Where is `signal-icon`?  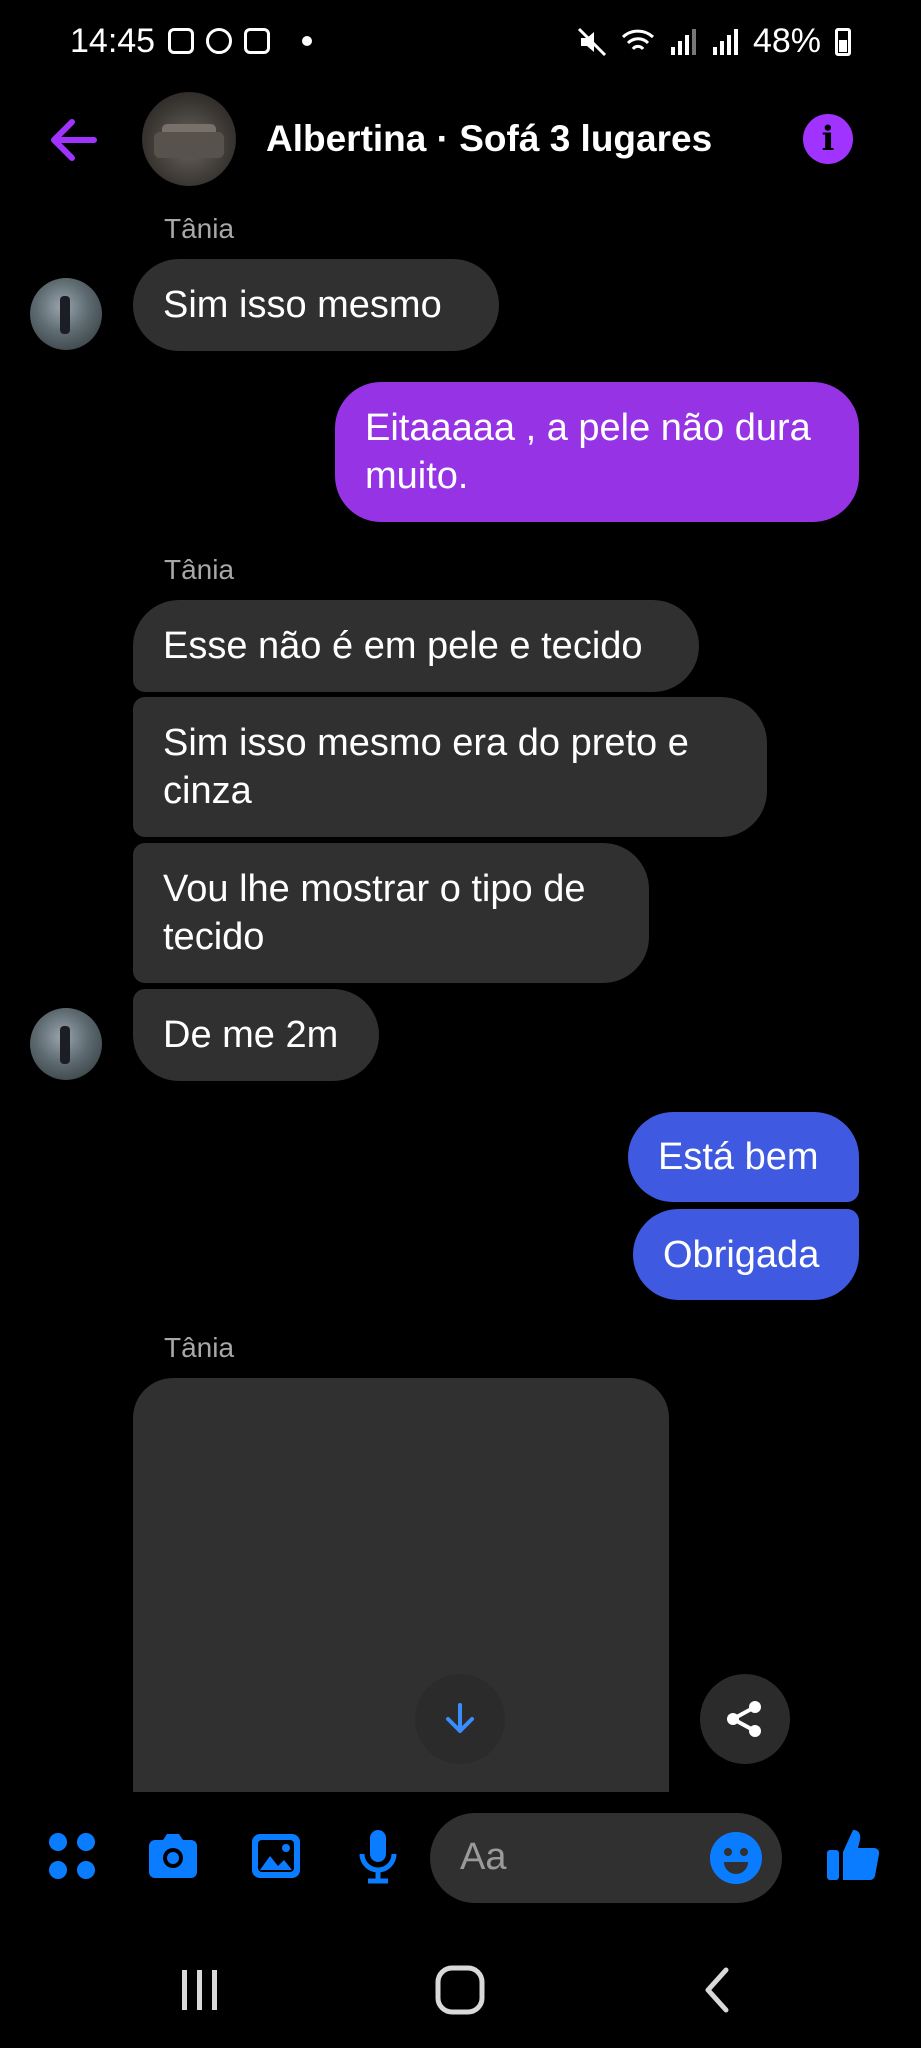
signal-icon is located at coordinates (683, 41).